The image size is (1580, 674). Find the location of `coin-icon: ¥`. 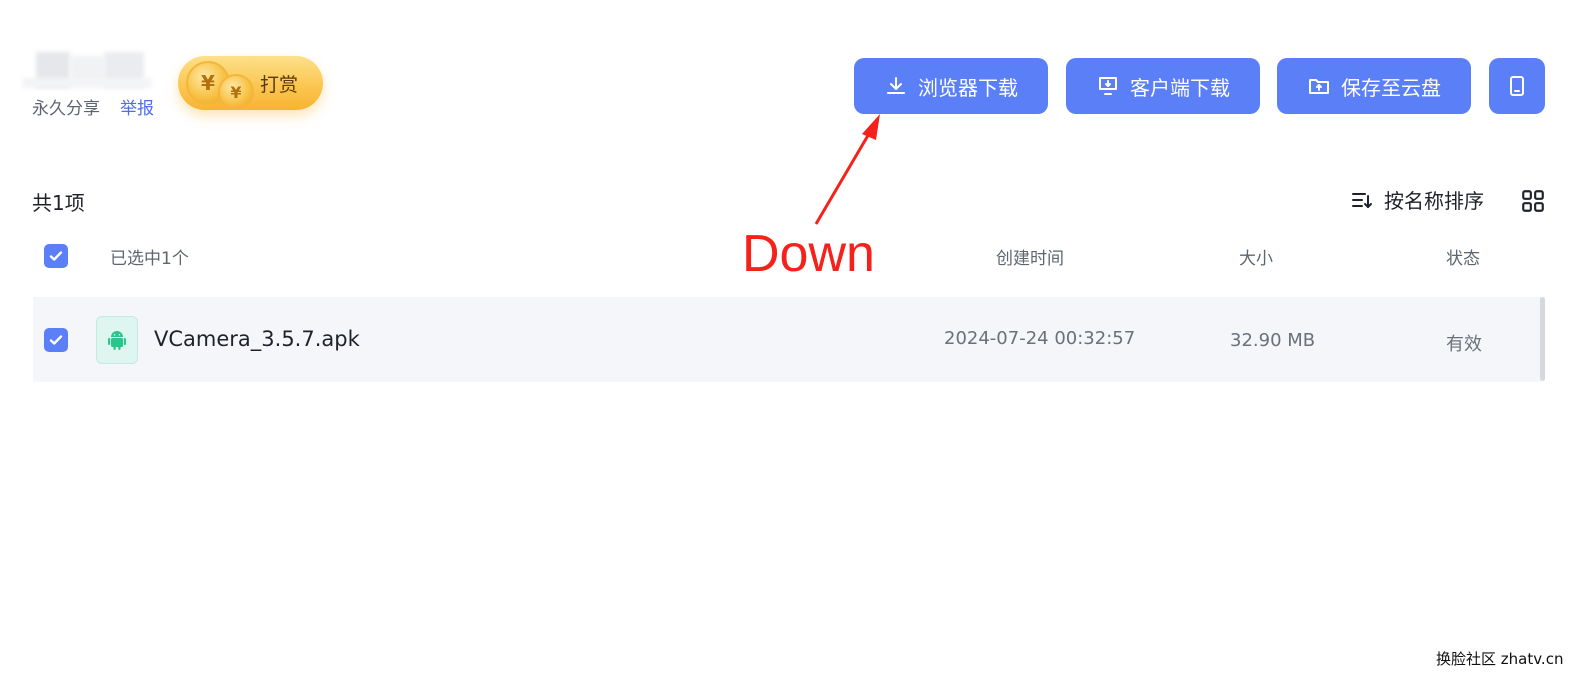

coin-icon: ¥ is located at coordinates (236, 92).